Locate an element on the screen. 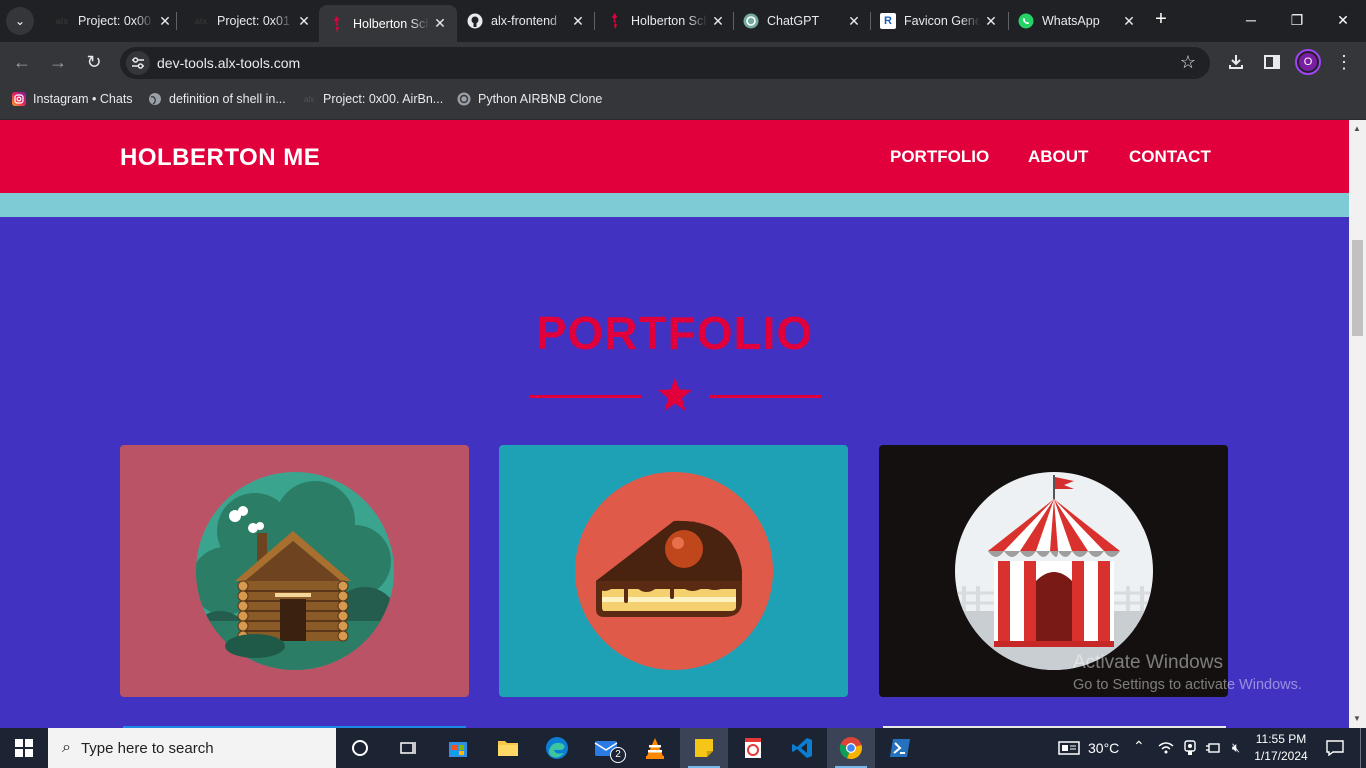 The width and height of the screenshot is (1366, 768). tab-title: Project: 0x00 is located at coordinates (114, 21).